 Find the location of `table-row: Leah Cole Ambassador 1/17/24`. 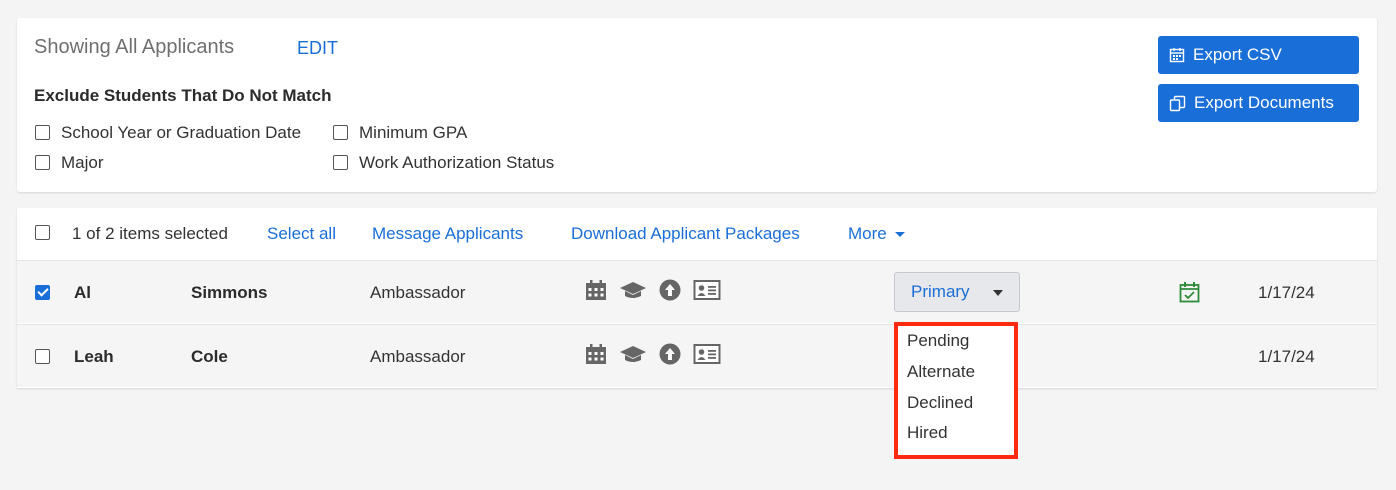

table-row: Leah Cole Ambassador 1/17/24 is located at coordinates (697, 355).